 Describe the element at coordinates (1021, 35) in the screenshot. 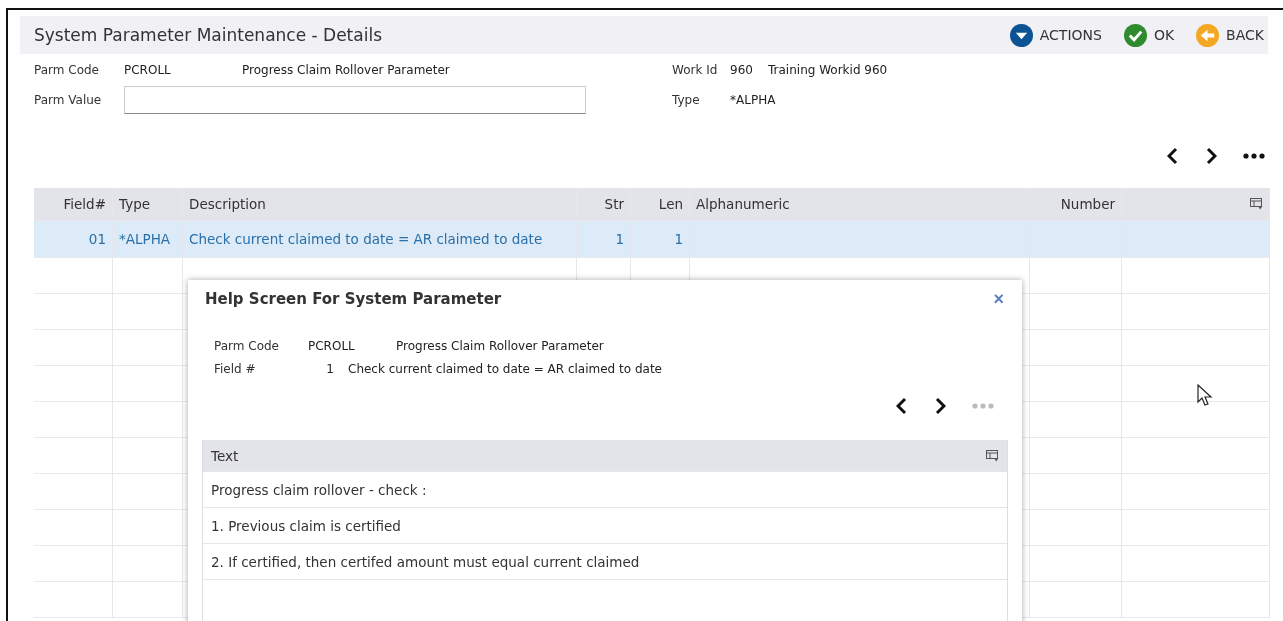

I see `caret-icon` at that location.